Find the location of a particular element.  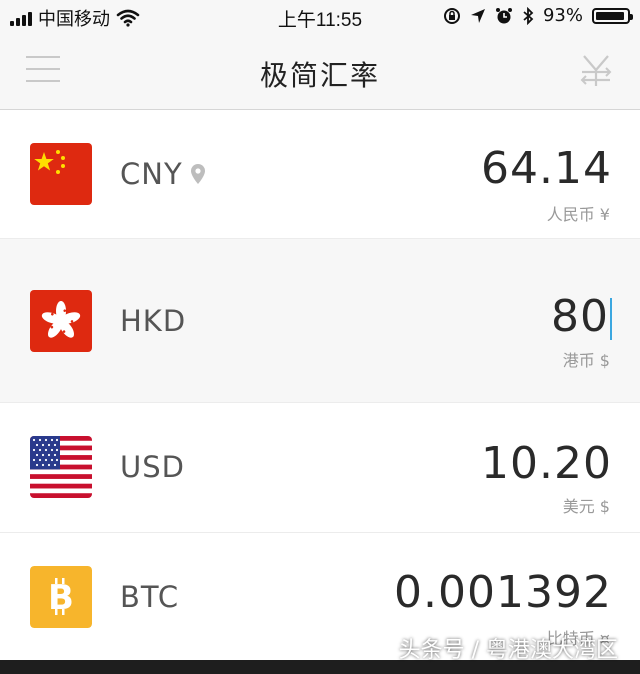

rotation-lock-icon is located at coordinates (451, 15).